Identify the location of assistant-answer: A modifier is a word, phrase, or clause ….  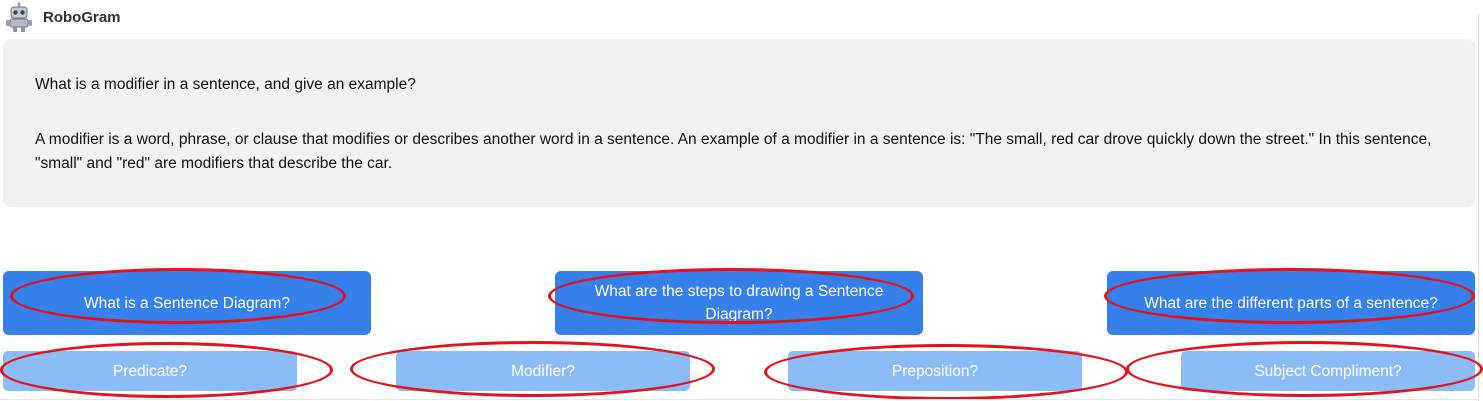
(733, 151).